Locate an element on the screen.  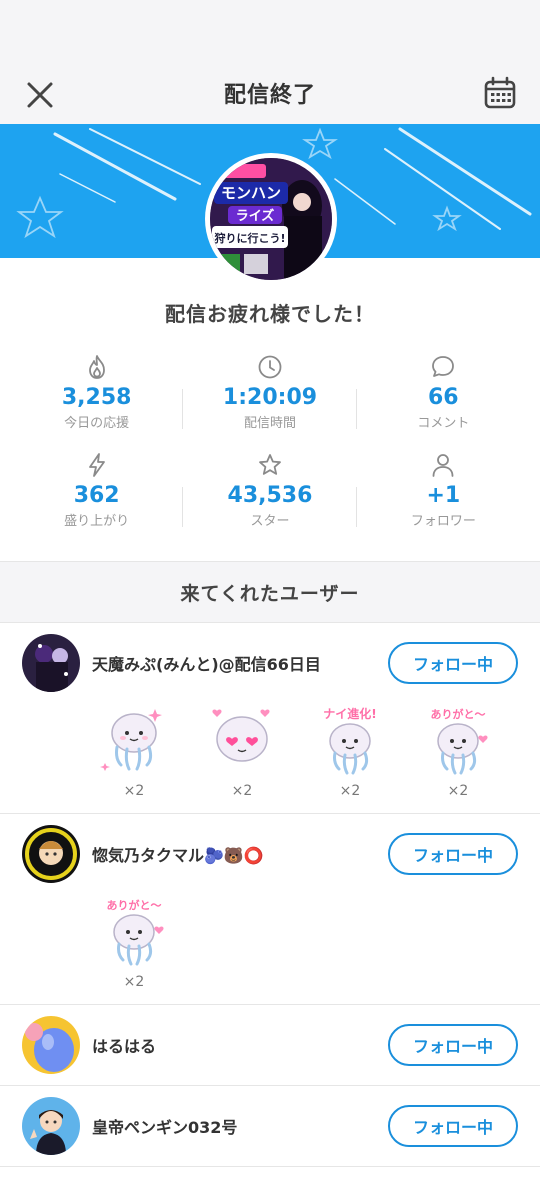
stat-value: 362 is located at coordinates (96, 495).